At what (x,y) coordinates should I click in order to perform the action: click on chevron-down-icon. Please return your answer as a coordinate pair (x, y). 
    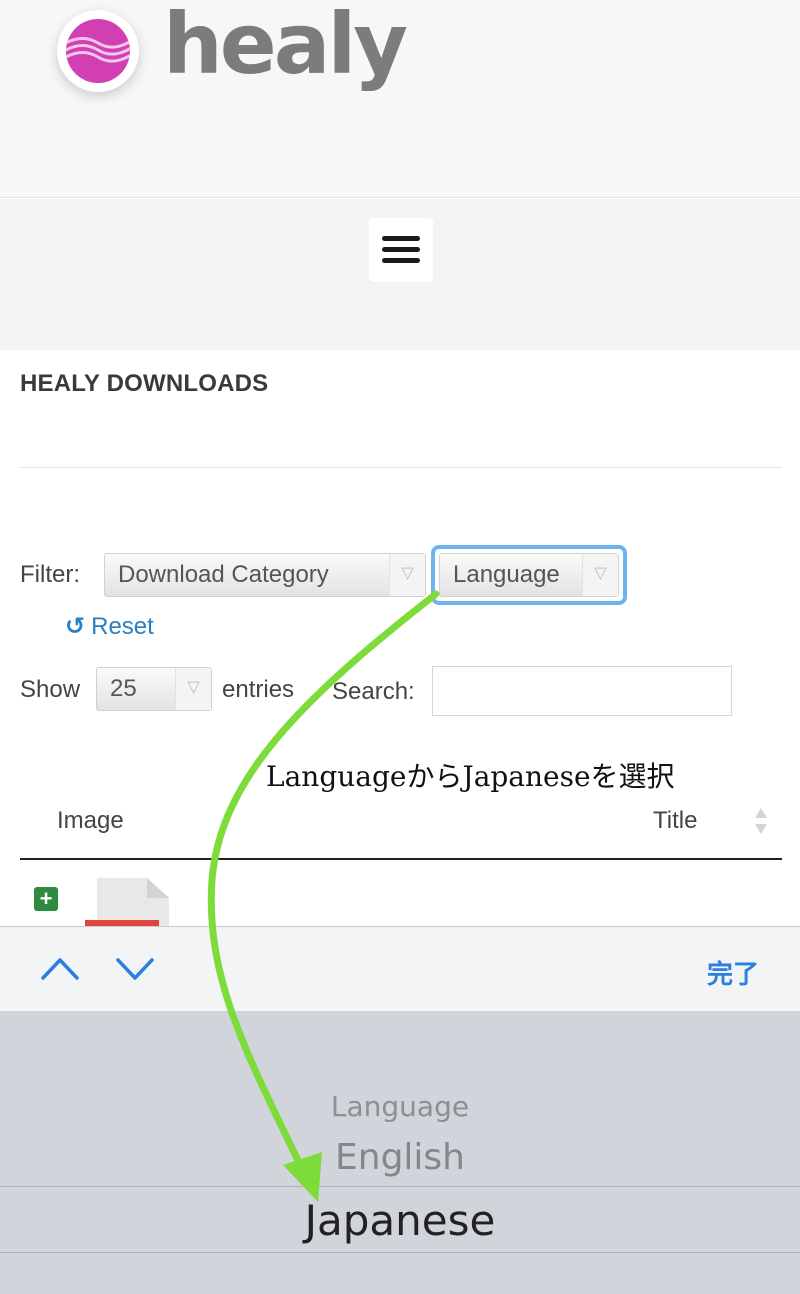
    Looking at the image, I should click on (135, 968).